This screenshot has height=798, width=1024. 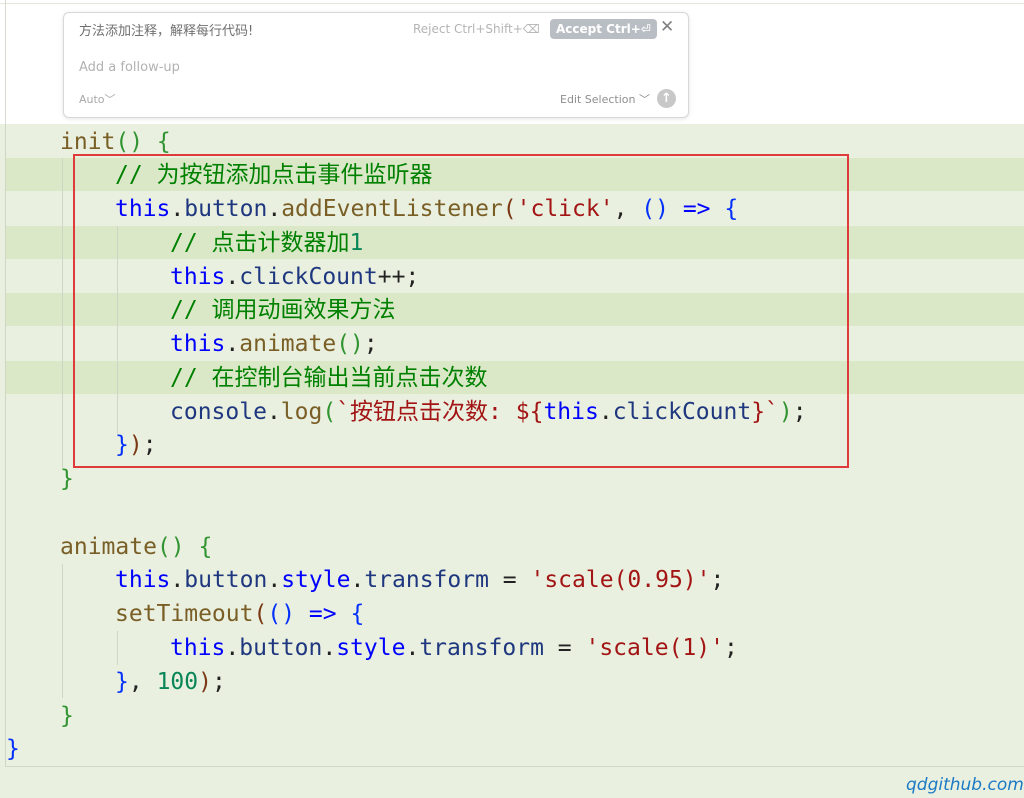 What do you see at coordinates (5, 62) in the screenshot?
I see `gutter-rule-top` at bounding box center [5, 62].